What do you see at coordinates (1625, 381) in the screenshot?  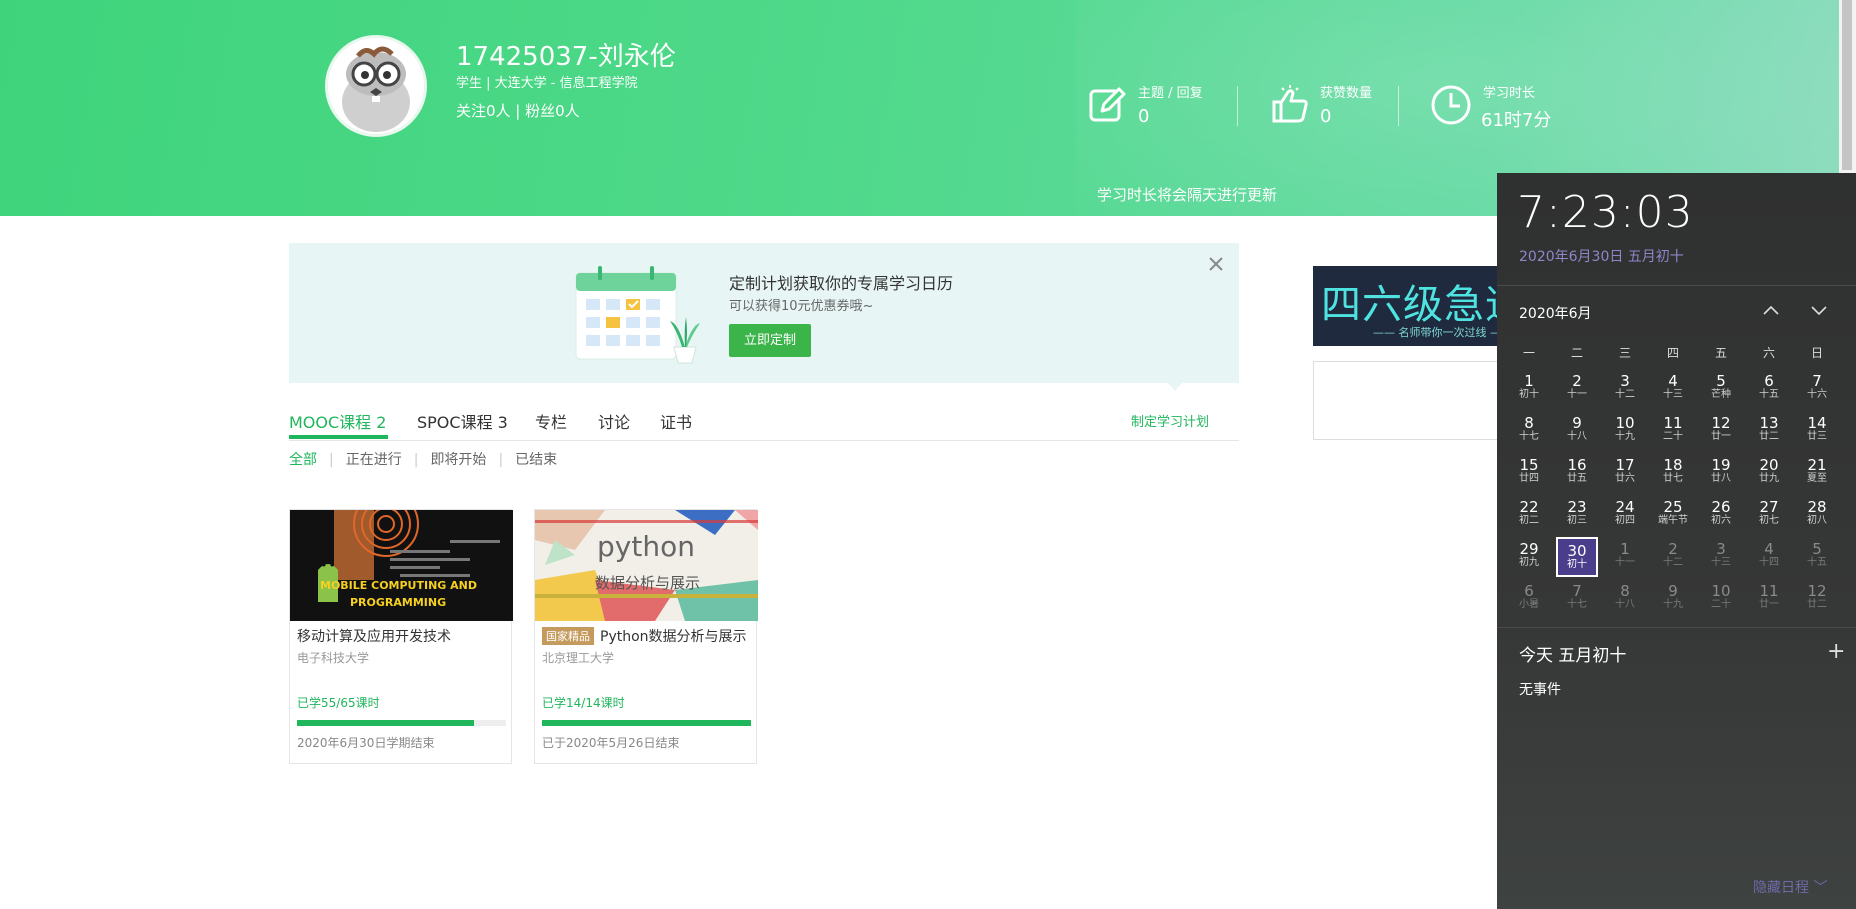 I see `calendar-day-number: 3` at bounding box center [1625, 381].